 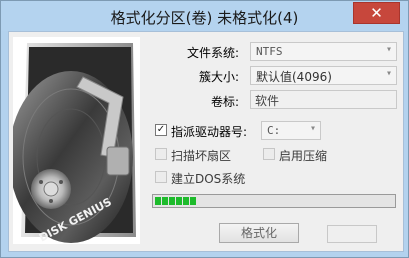 I want to click on cluster-size-select: 默认值(4096) ▾, so click(x=323, y=75).